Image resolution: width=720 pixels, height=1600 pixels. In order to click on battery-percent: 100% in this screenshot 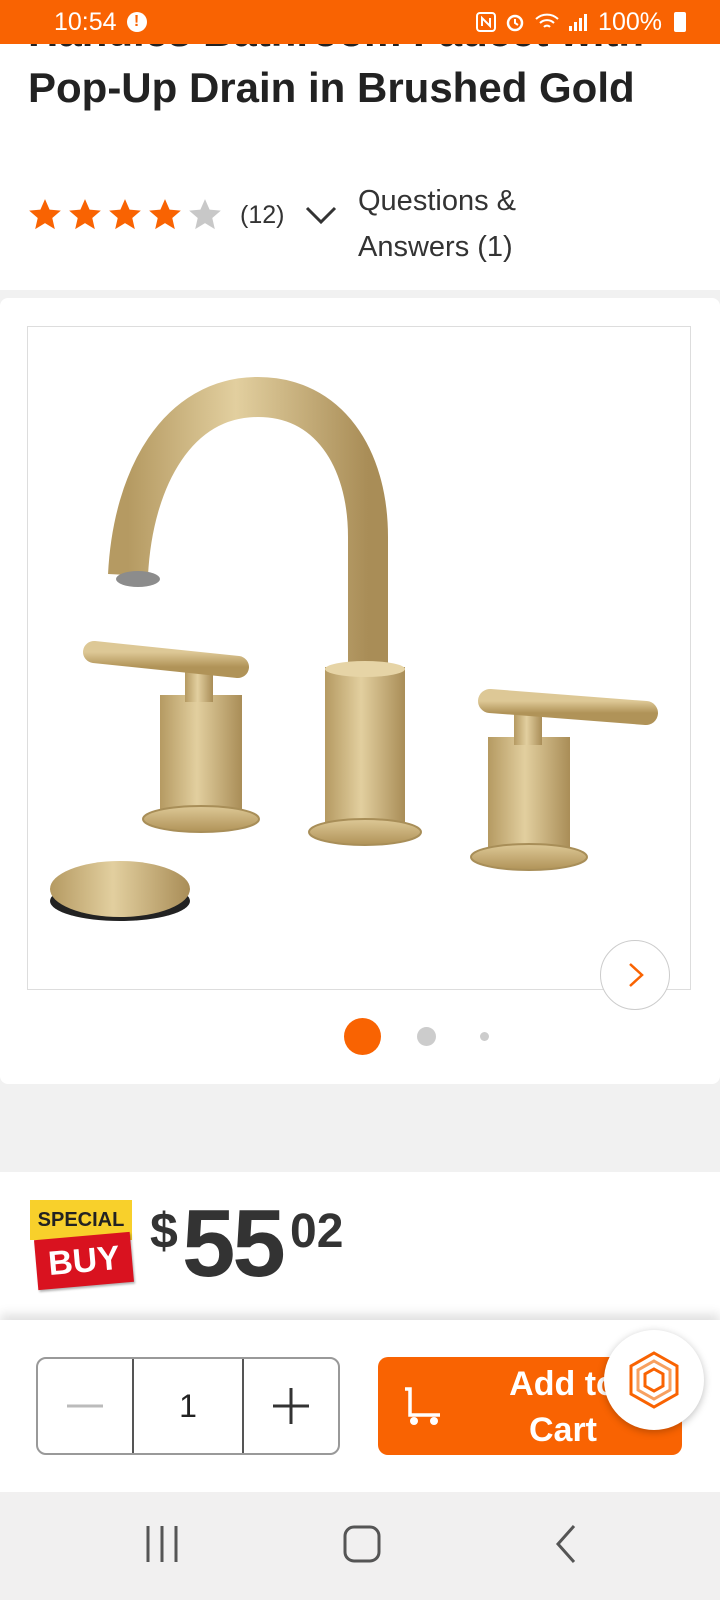, I will do `click(630, 21)`.